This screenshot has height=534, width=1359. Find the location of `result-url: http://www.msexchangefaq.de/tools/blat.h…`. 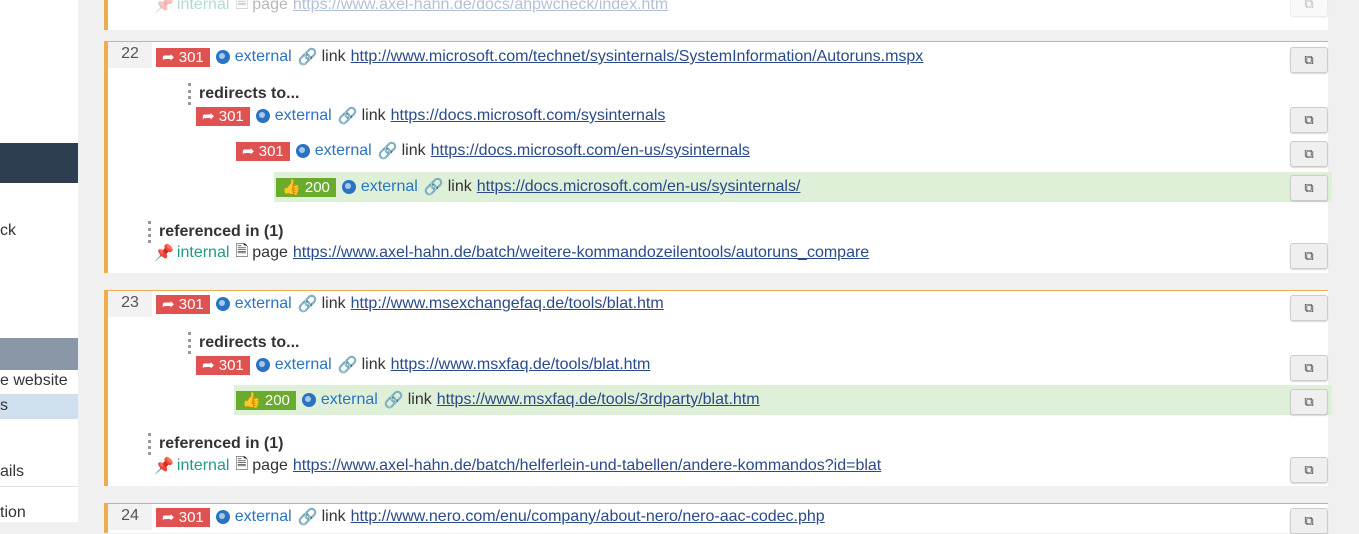

result-url: http://www.msexchangefaq.de/tools/blat.h… is located at coordinates (507, 304).